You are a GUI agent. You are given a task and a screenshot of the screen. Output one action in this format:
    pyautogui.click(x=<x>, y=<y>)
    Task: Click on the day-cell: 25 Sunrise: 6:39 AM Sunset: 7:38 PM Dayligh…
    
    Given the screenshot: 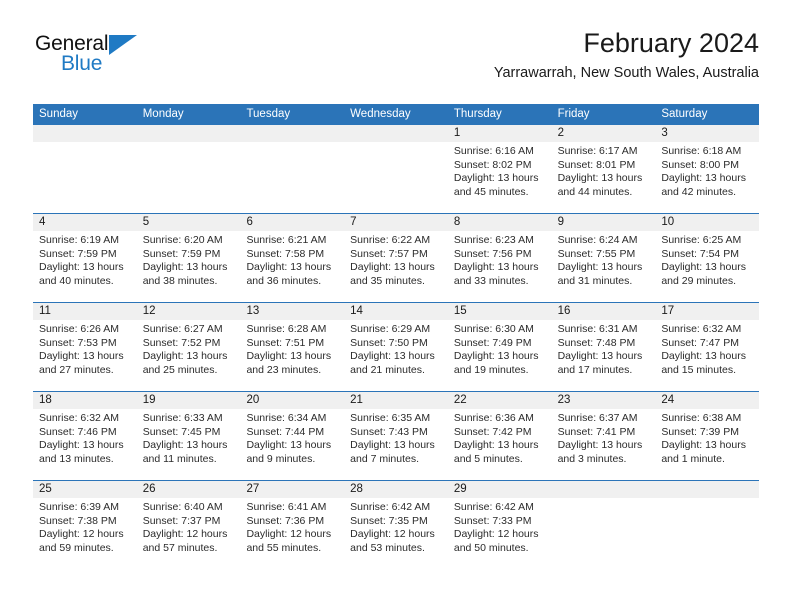 What is the action you would take?
    pyautogui.click(x=85, y=525)
    